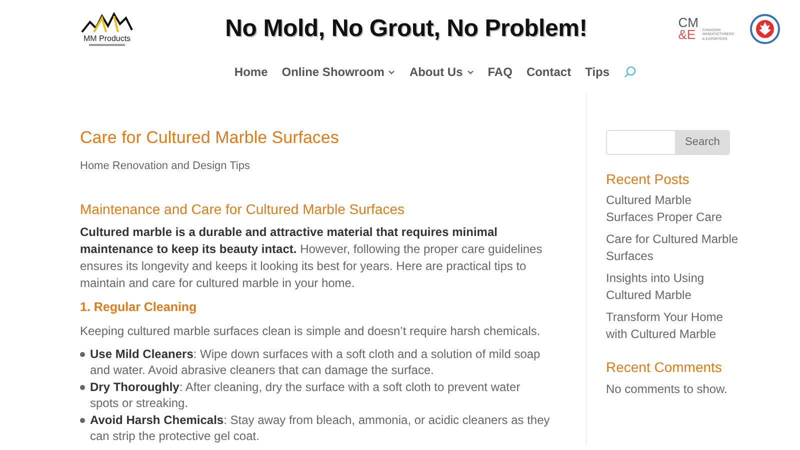 This screenshot has width=800, height=450. What do you see at coordinates (339, 72) in the screenshot?
I see `nav-link-item: Online Showroom` at bounding box center [339, 72].